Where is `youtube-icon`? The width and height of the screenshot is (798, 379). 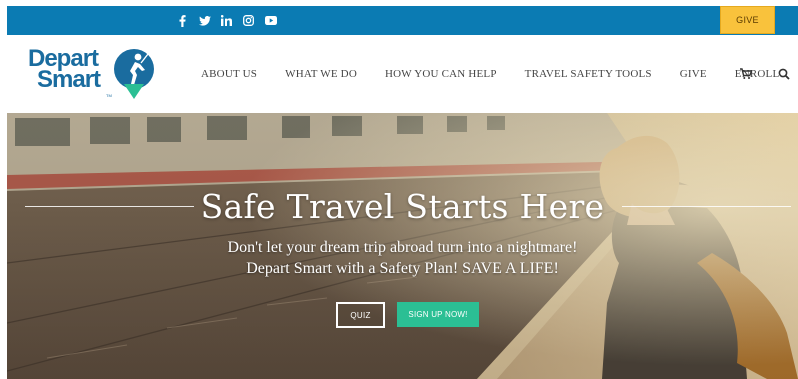 youtube-icon is located at coordinates (270, 20).